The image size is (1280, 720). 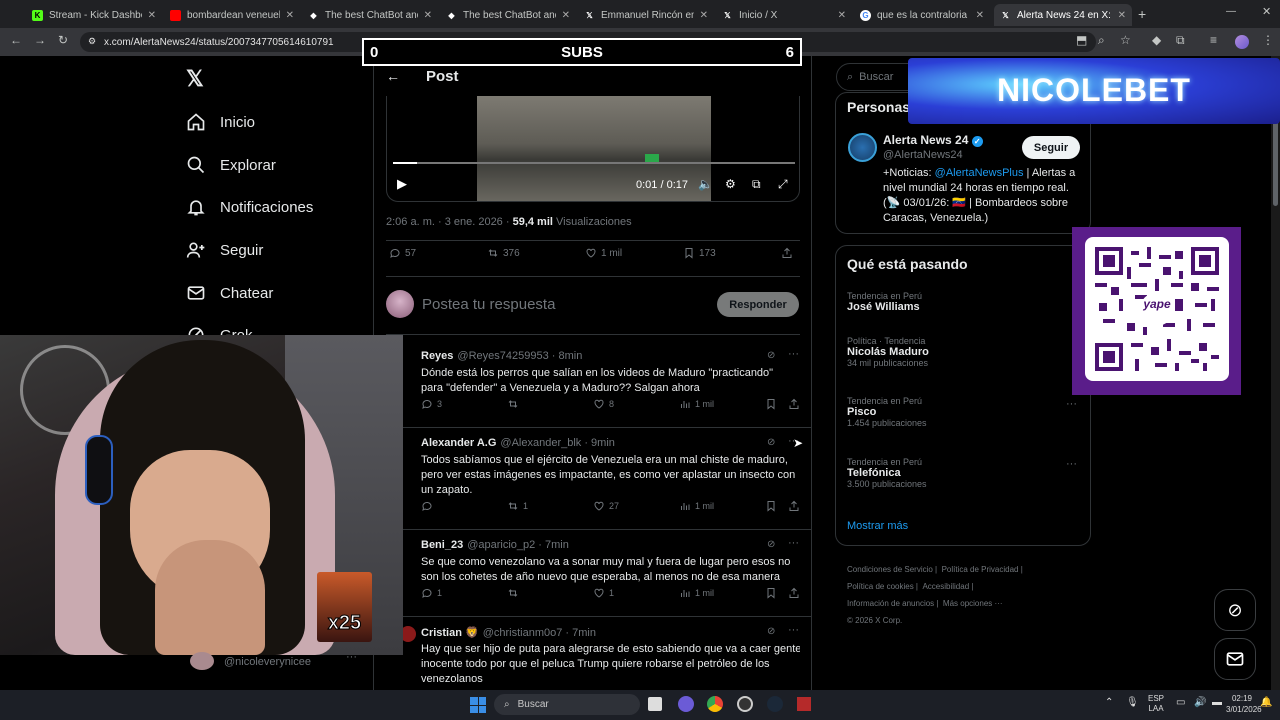 What do you see at coordinates (1266, 11) in the screenshot?
I see `close-window-button: ✕` at bounding box center [1266, 11].